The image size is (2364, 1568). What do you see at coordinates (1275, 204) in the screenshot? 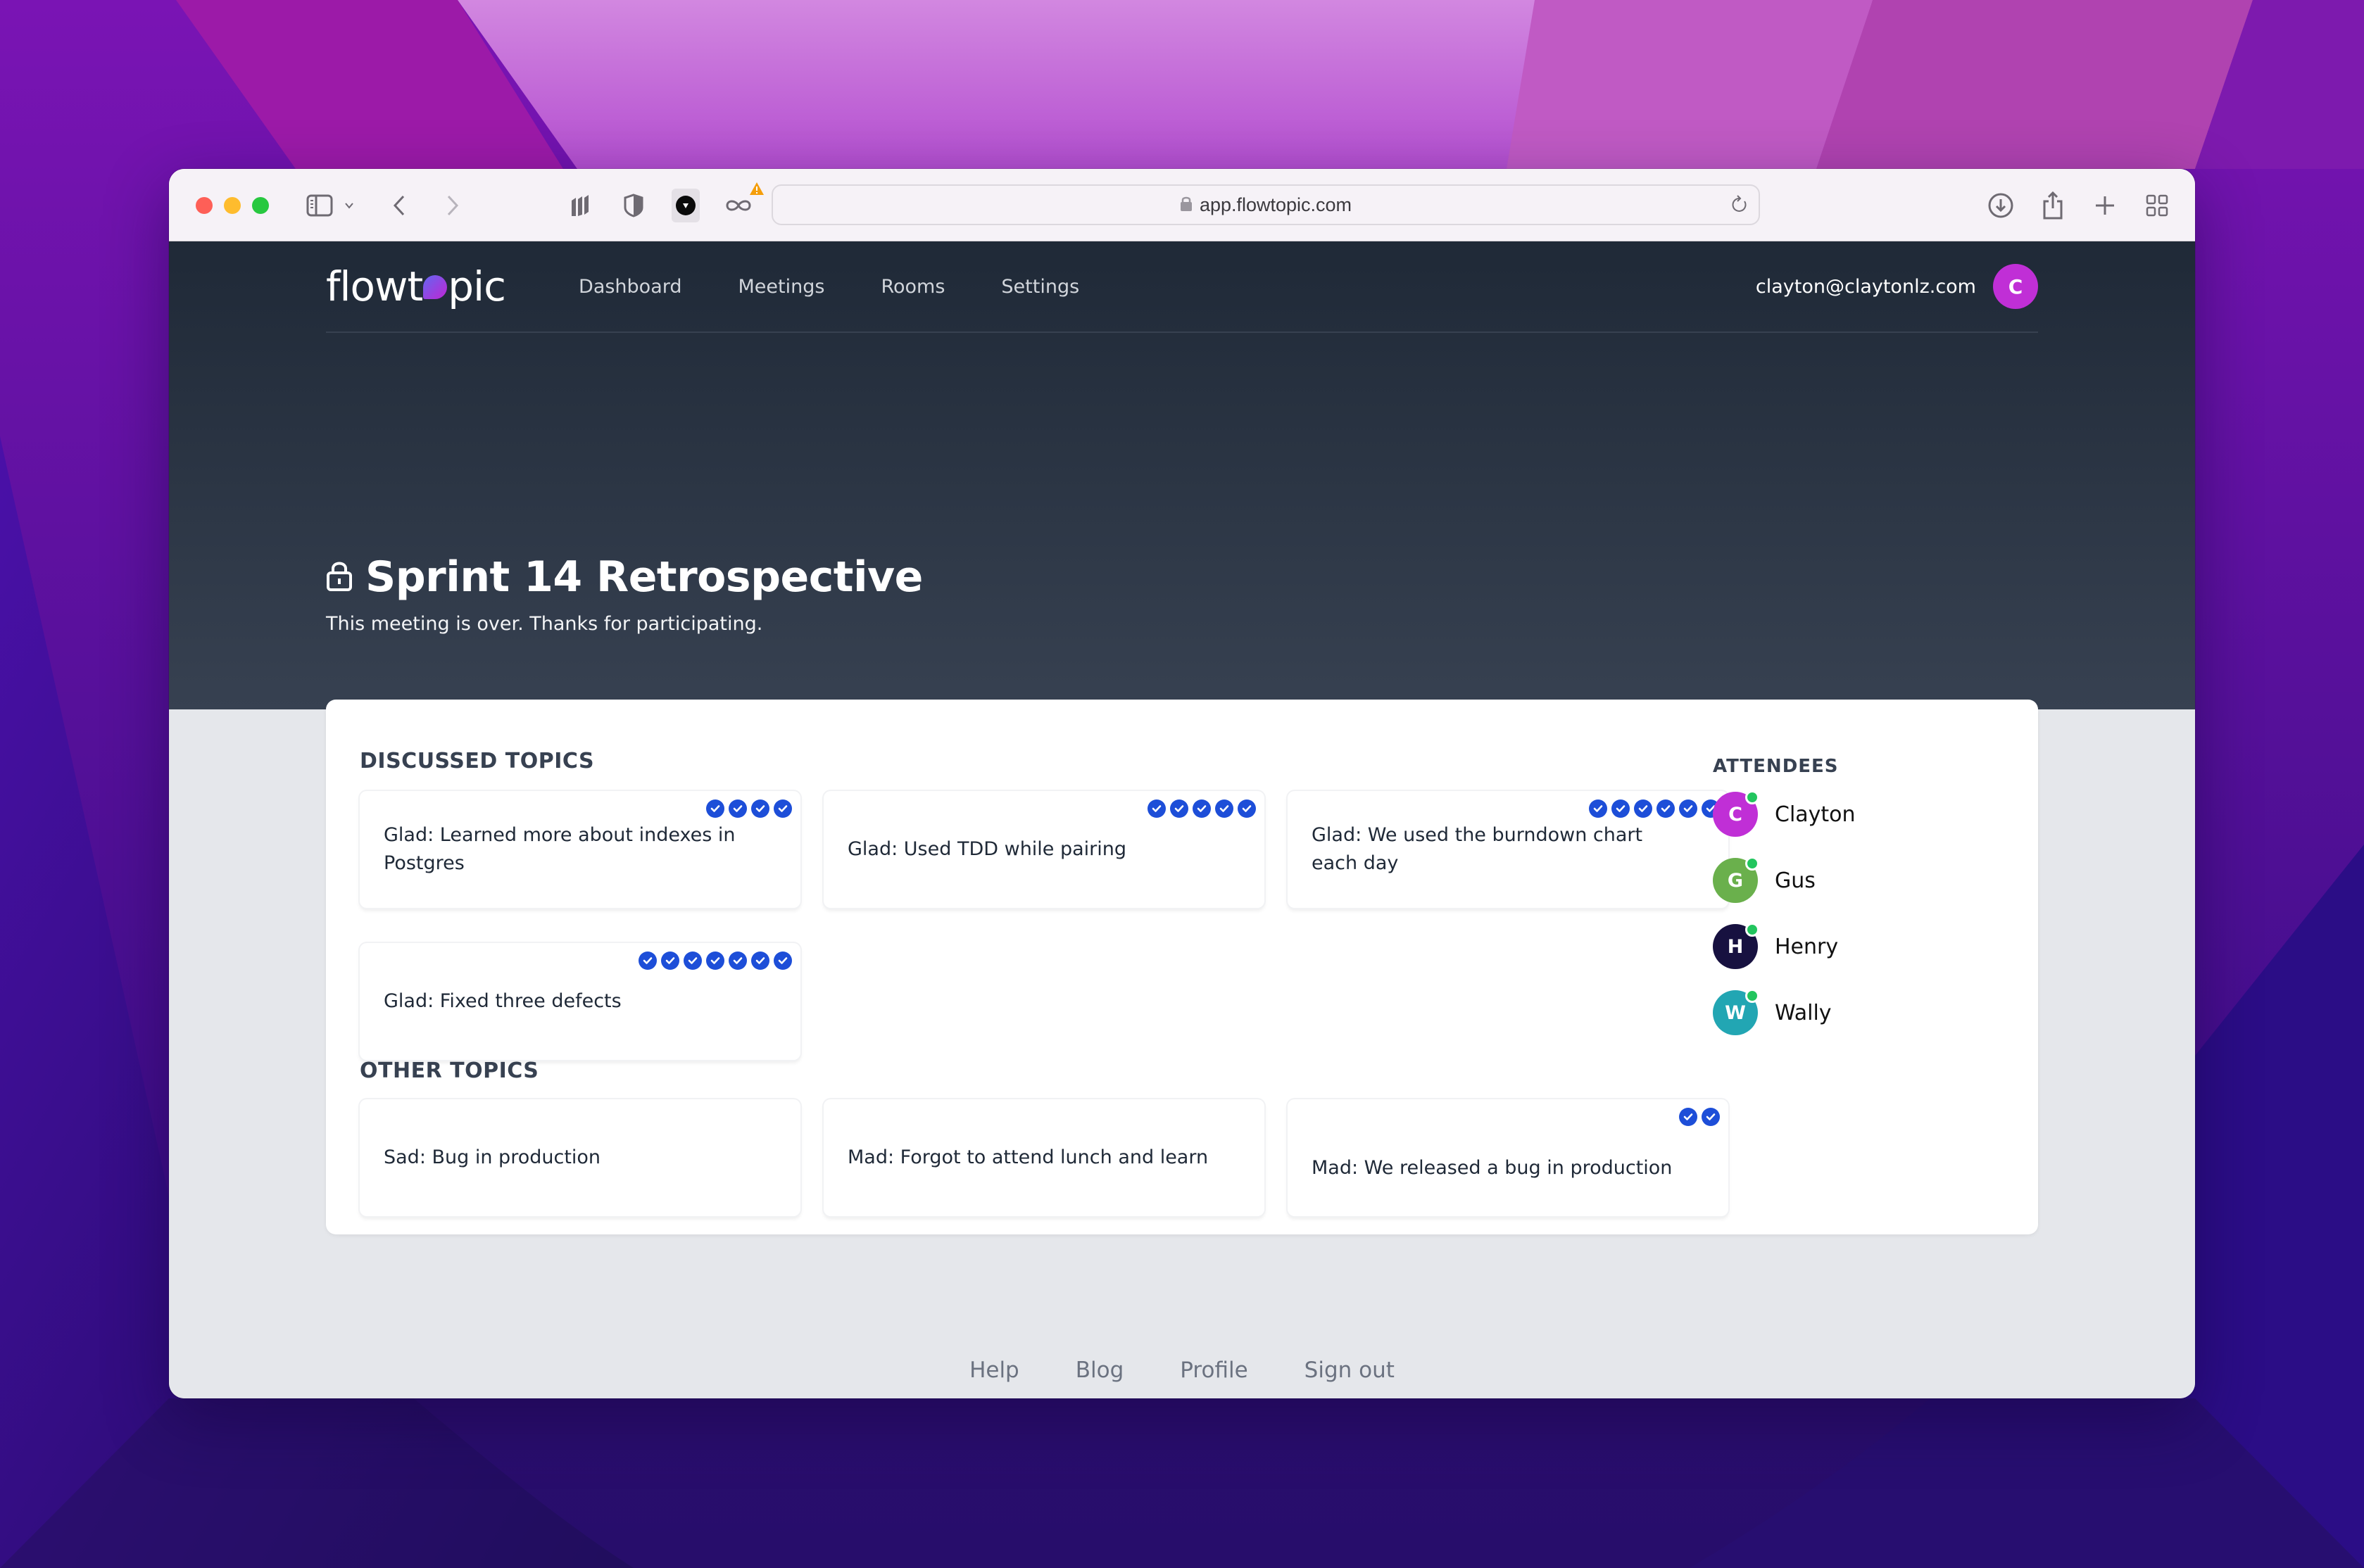
I see `url-text: app.flowtopic.com` at bounding box center [1275, 204].